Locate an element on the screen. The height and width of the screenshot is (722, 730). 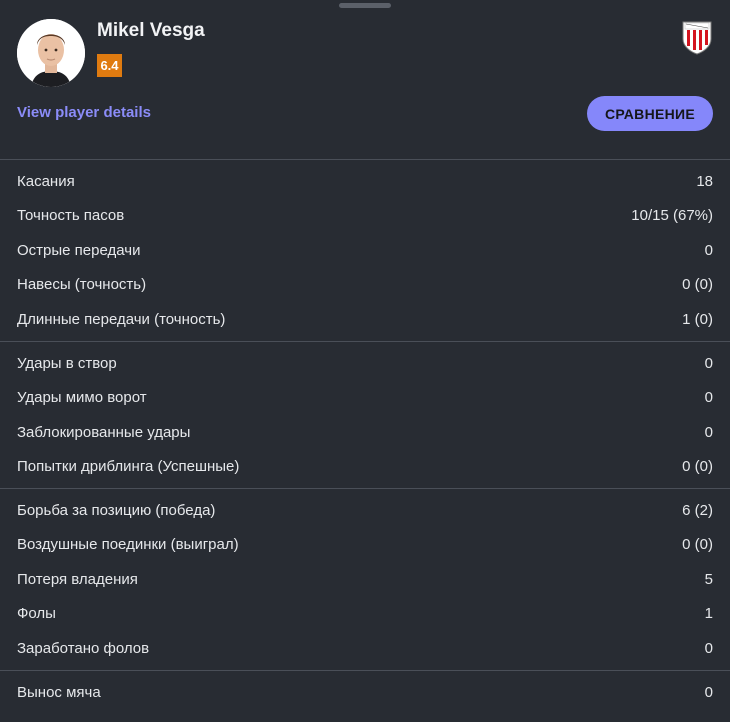
stat-row: Фолы 1 is located at coordinates (365, 614).